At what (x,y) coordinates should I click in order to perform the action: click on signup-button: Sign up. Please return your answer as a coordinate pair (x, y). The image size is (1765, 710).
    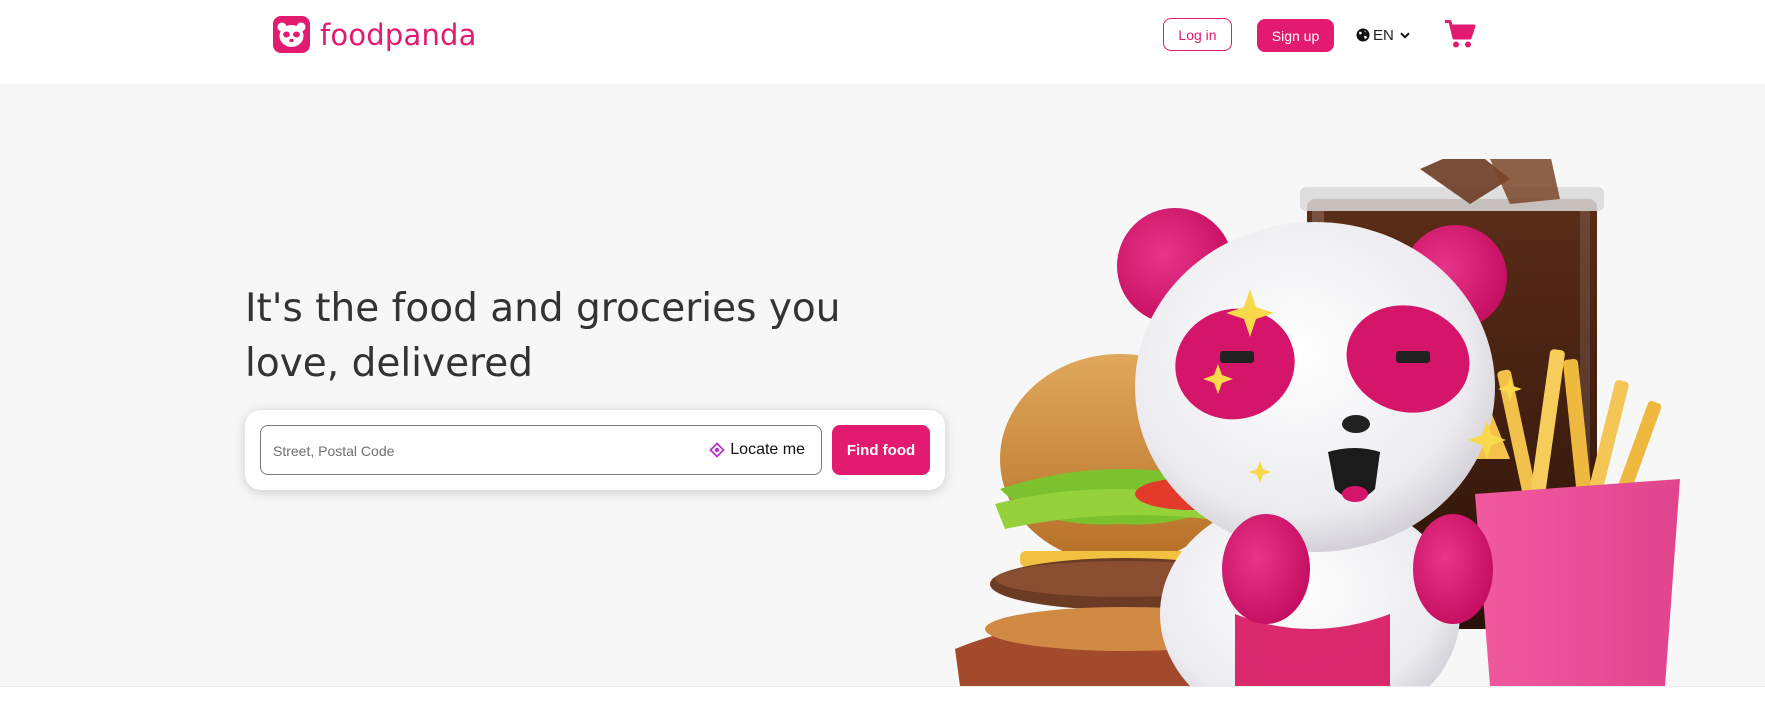
    Looking at the image, I should click on (1295, 35).